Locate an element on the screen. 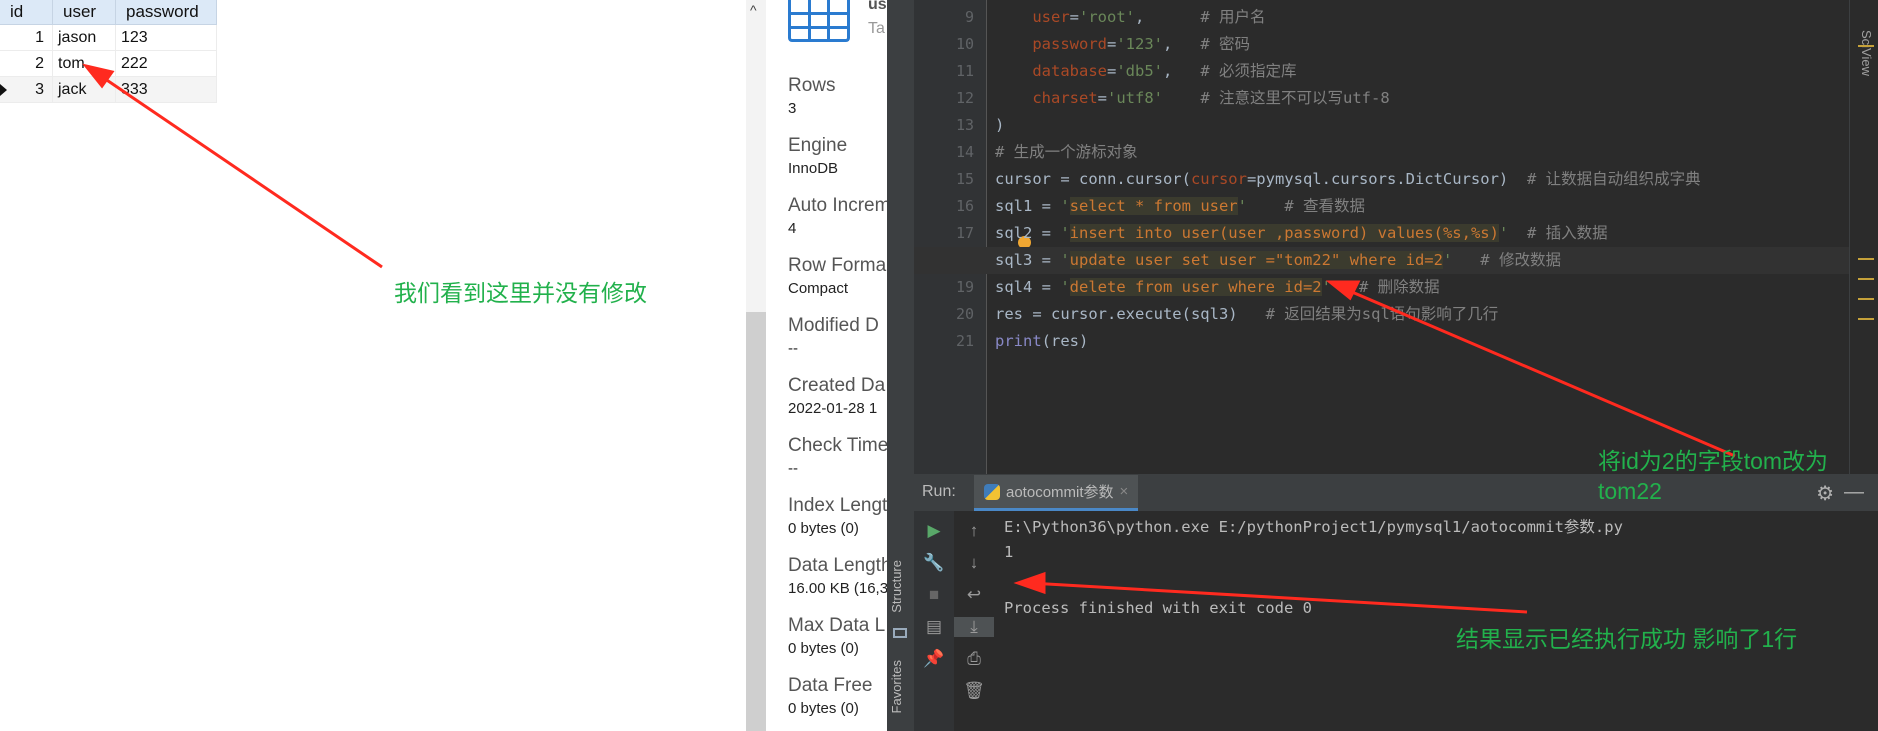 The width and height of the screenshot is (1878, 731). arrow-to-console-output is located at coordinates (1278, 597).